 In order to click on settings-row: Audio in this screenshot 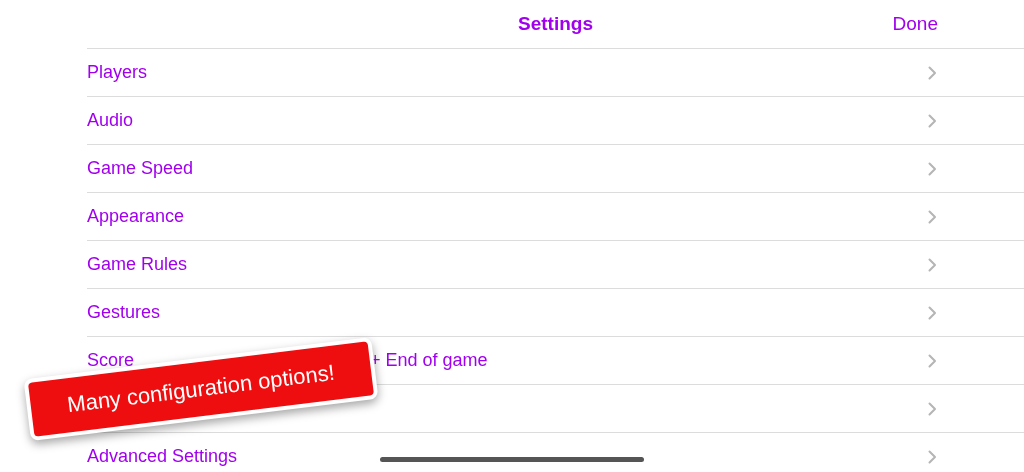, I will do `click(555, 121)`.